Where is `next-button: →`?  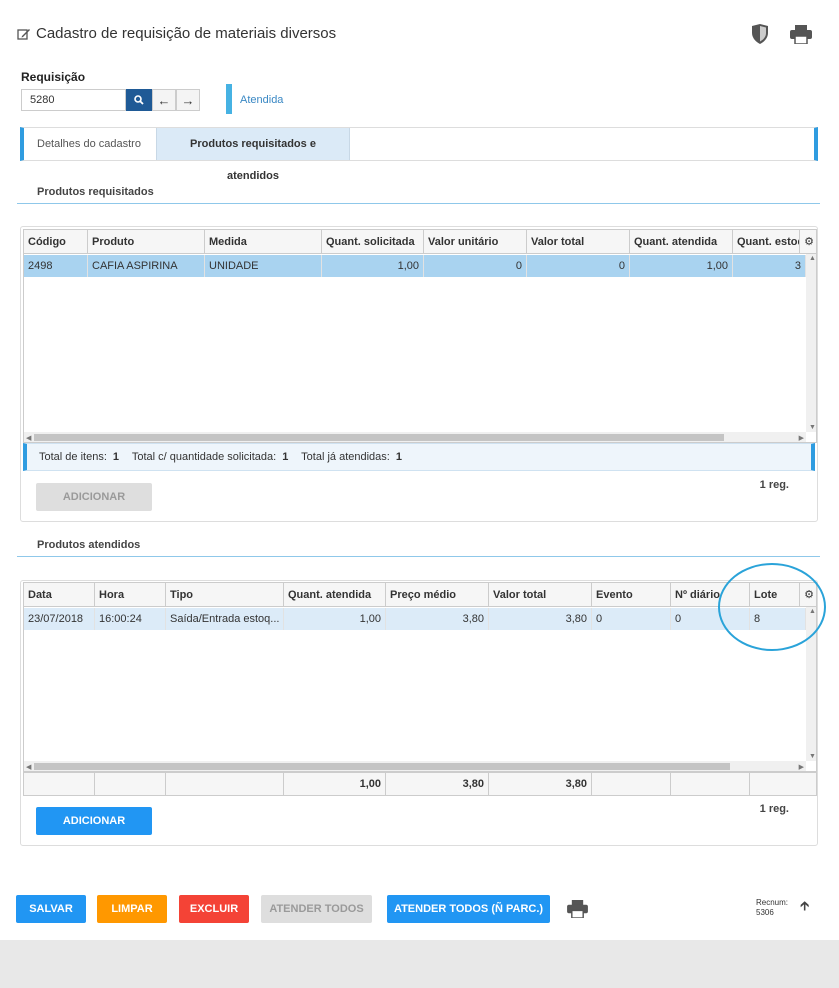
next-button: → is located at coordinates (188, 100).